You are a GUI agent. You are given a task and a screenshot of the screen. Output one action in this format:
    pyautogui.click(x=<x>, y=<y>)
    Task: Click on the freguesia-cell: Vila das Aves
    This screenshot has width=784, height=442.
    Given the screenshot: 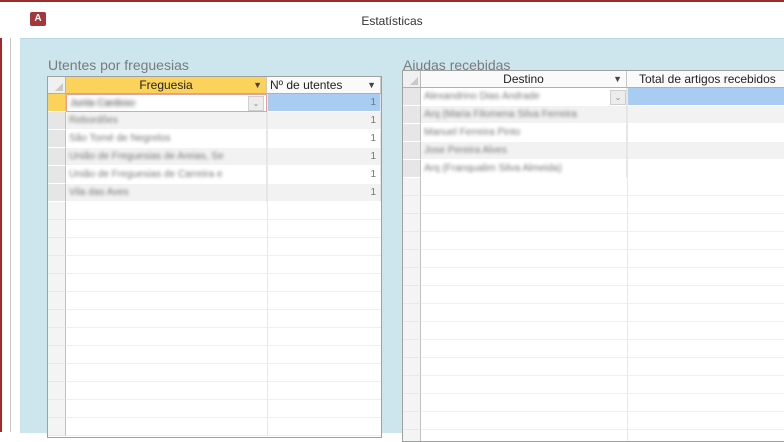 What is the action you would take?
    pyautogui.click(x=166, y=193)
    